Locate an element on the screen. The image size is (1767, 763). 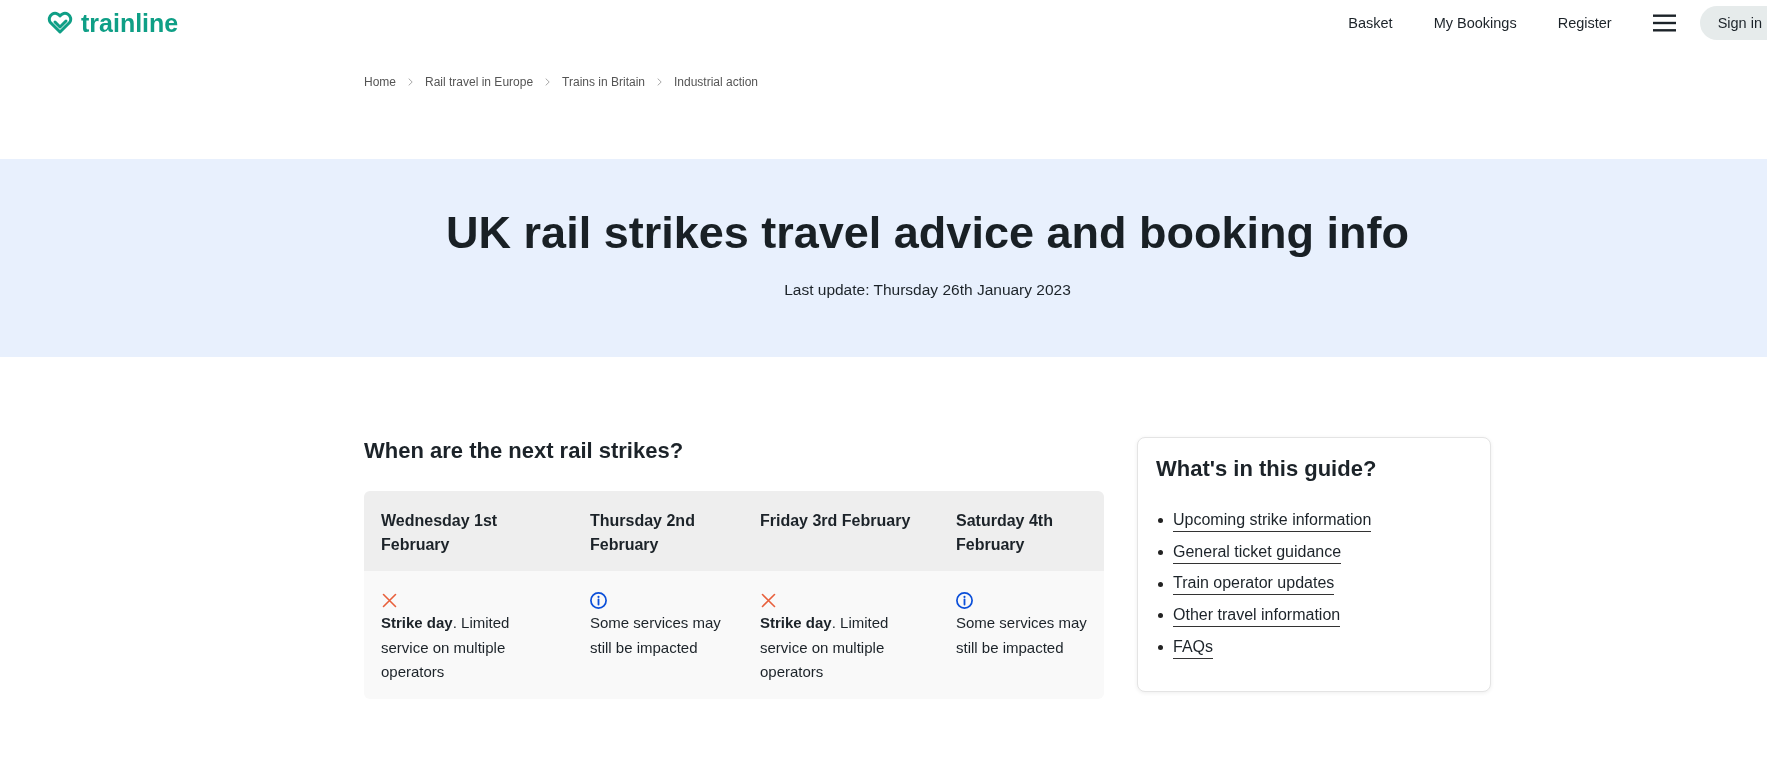
guide-link: Other travel information is located at coordinates (1257, 615).